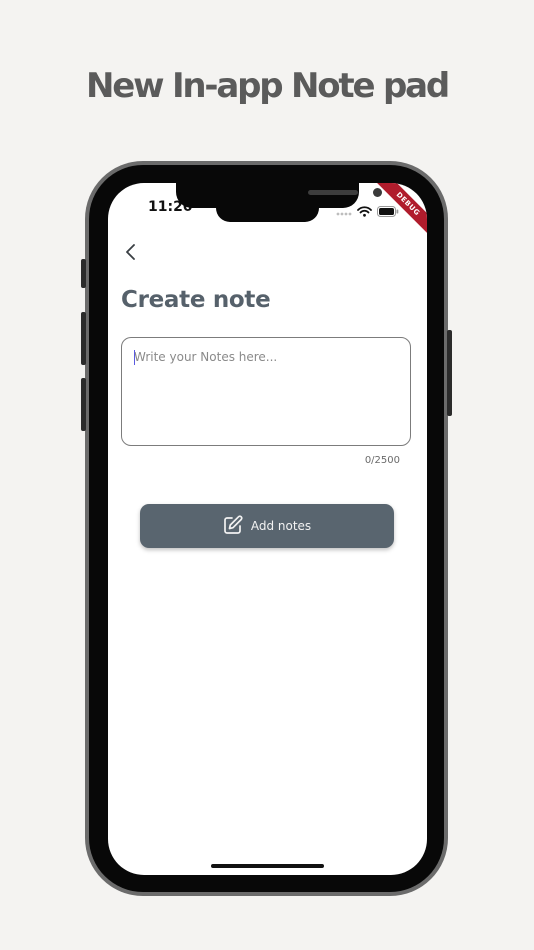  Describe the element at coordinates (134, 357) in the screenshot. I see `text-cursor` at that location.